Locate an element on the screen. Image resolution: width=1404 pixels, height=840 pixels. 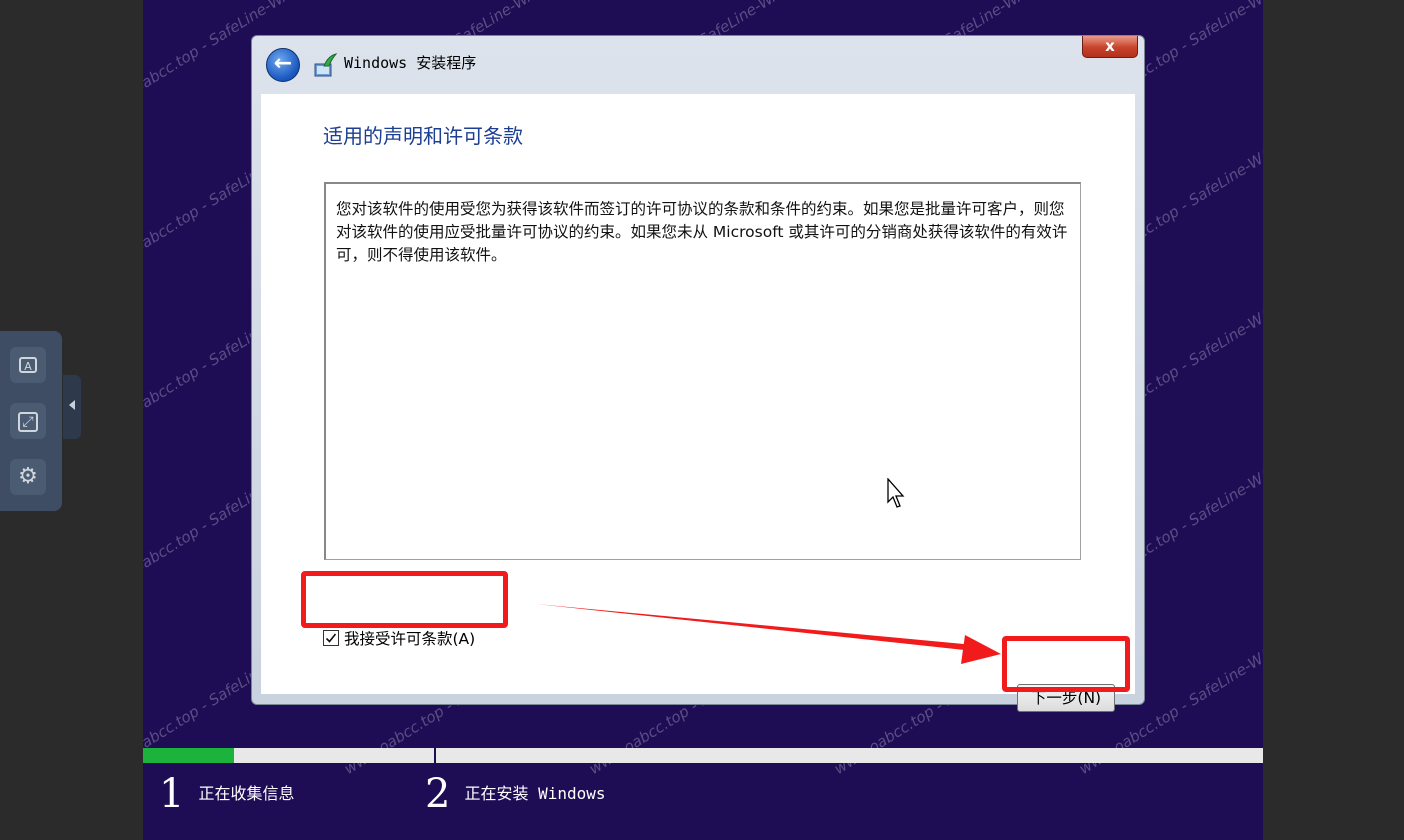
progress-fill is located at coordinates (188, 755).